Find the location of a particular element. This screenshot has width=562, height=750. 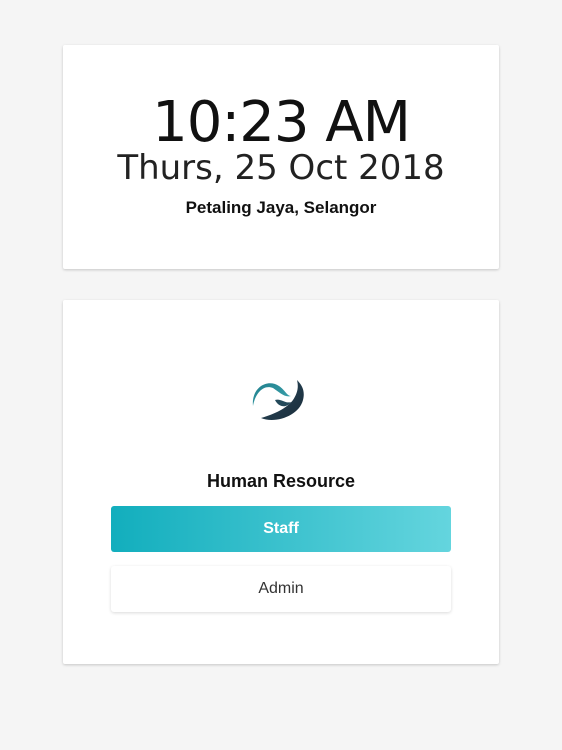

app-heading: Human Resource is located at coordinates (281, 481).